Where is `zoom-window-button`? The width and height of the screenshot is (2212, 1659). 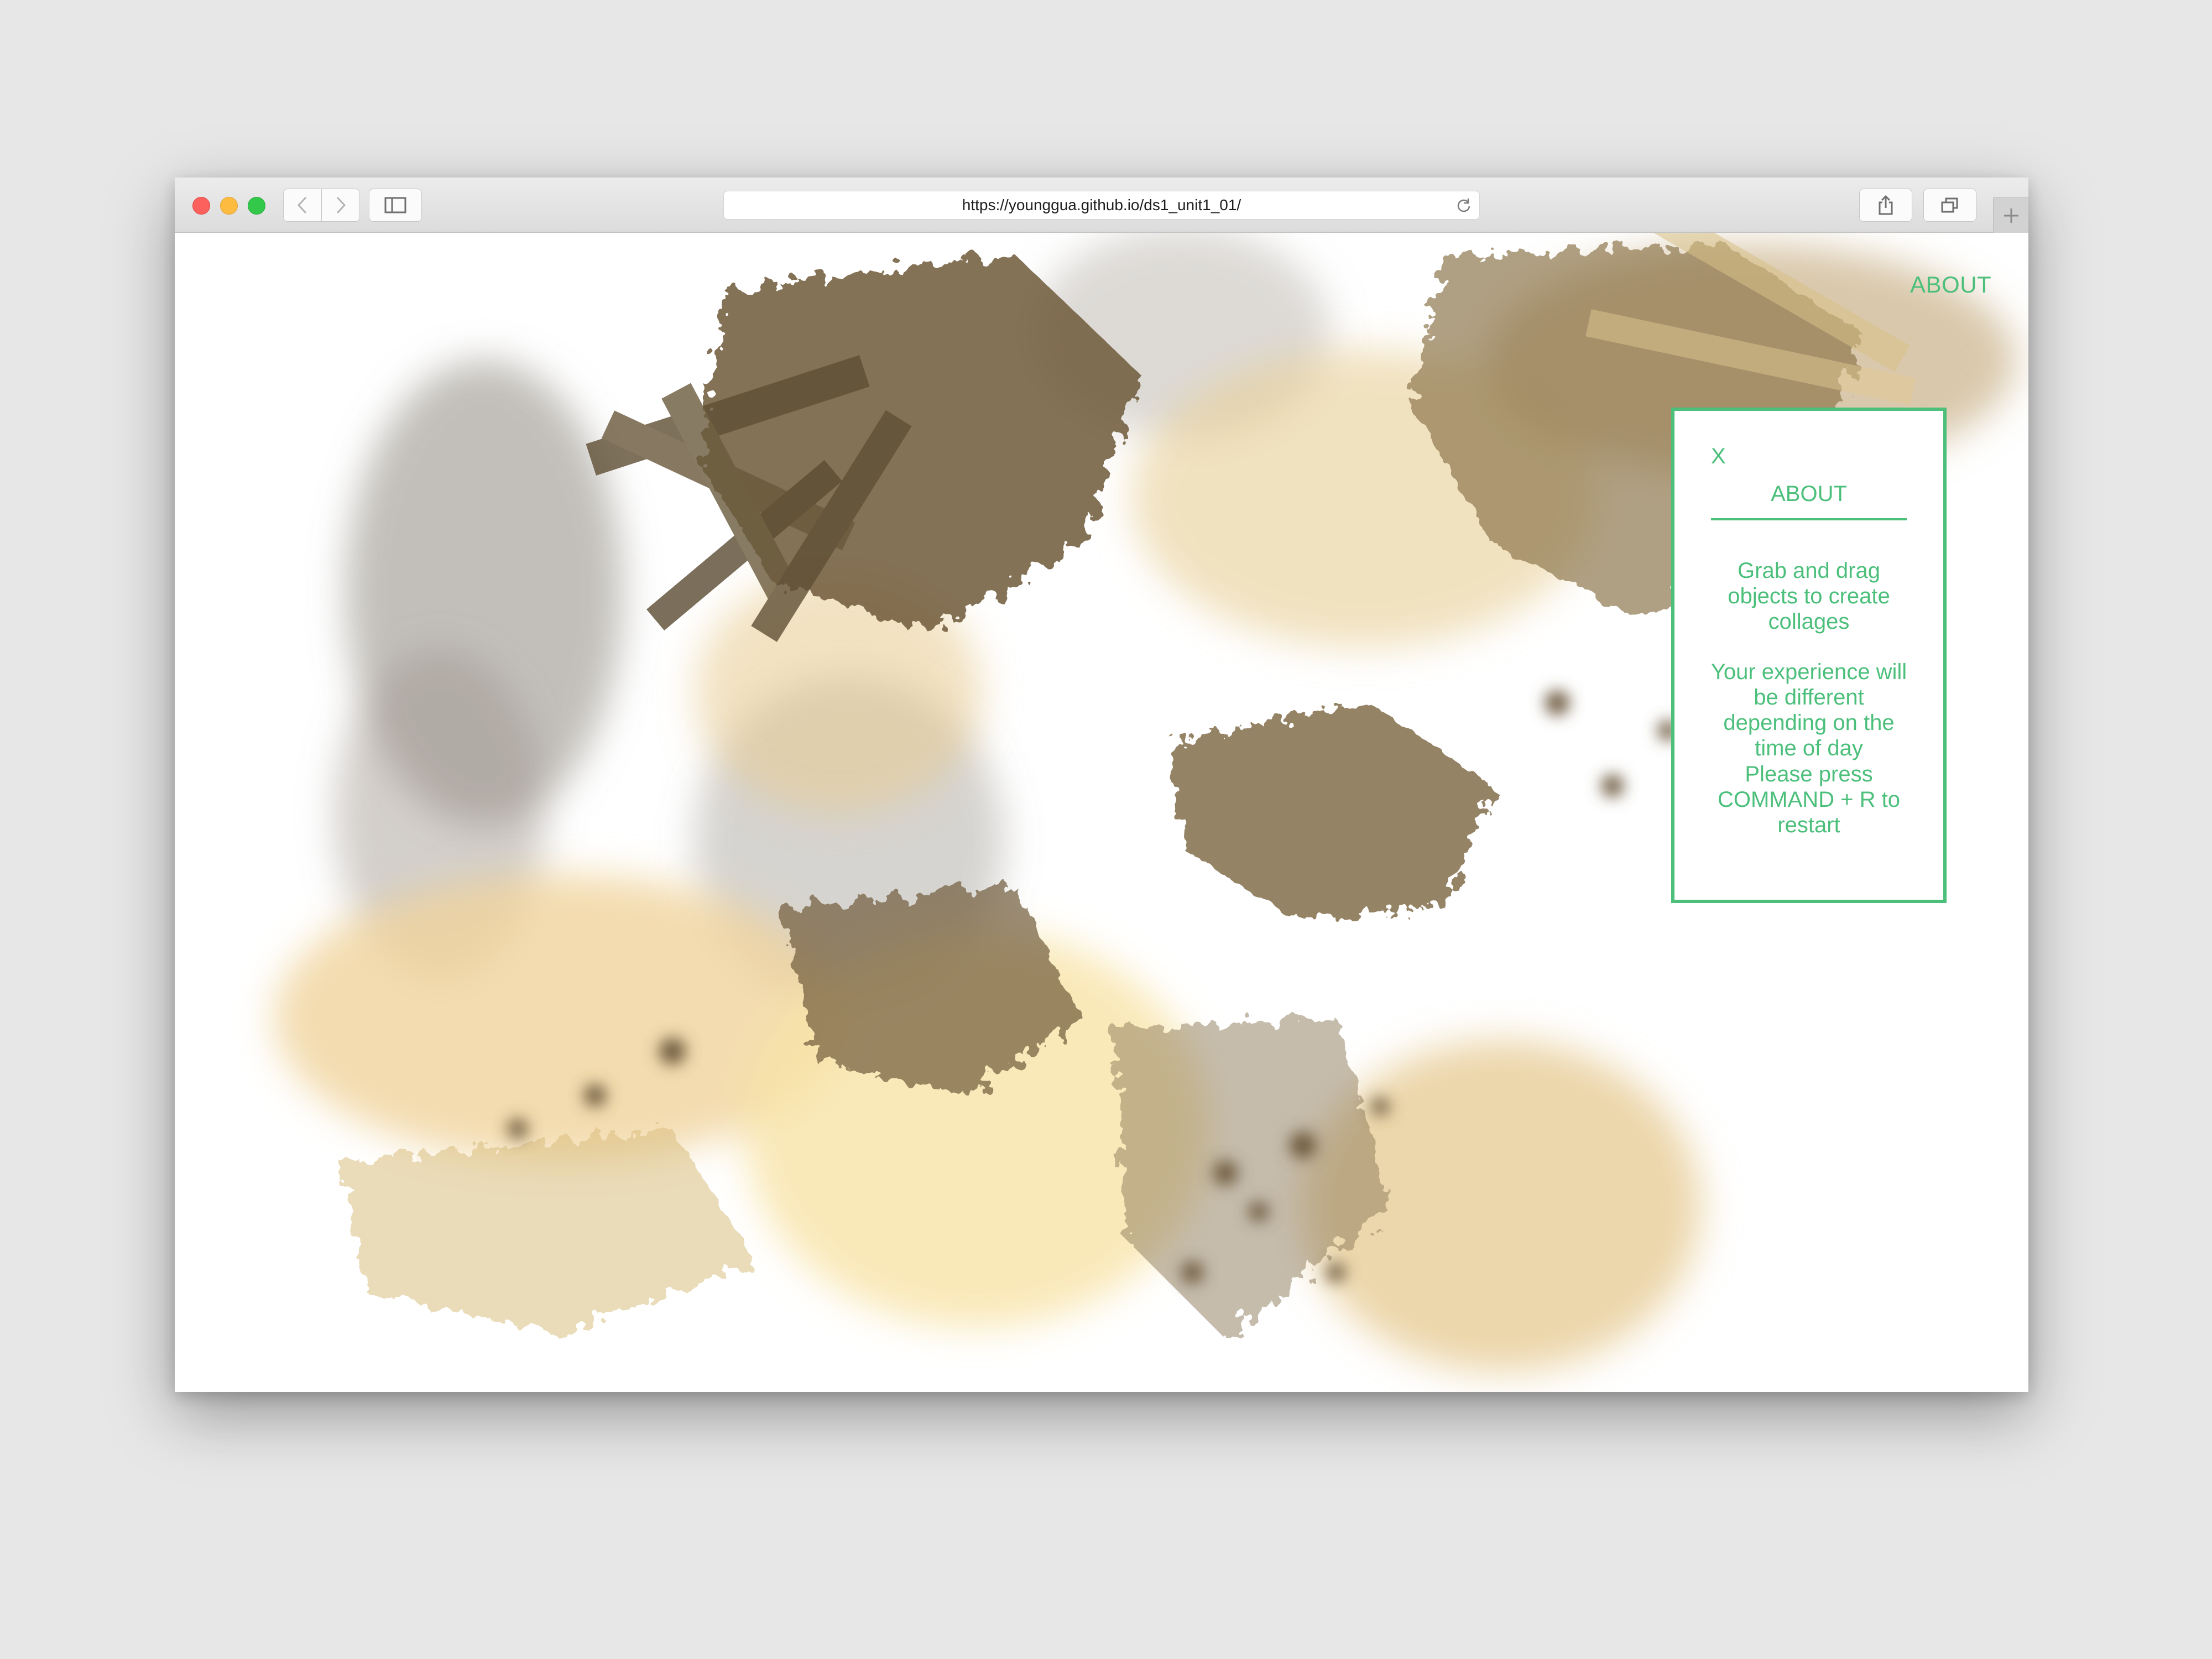 zoom-window-button is located at coordinates (257, 206).